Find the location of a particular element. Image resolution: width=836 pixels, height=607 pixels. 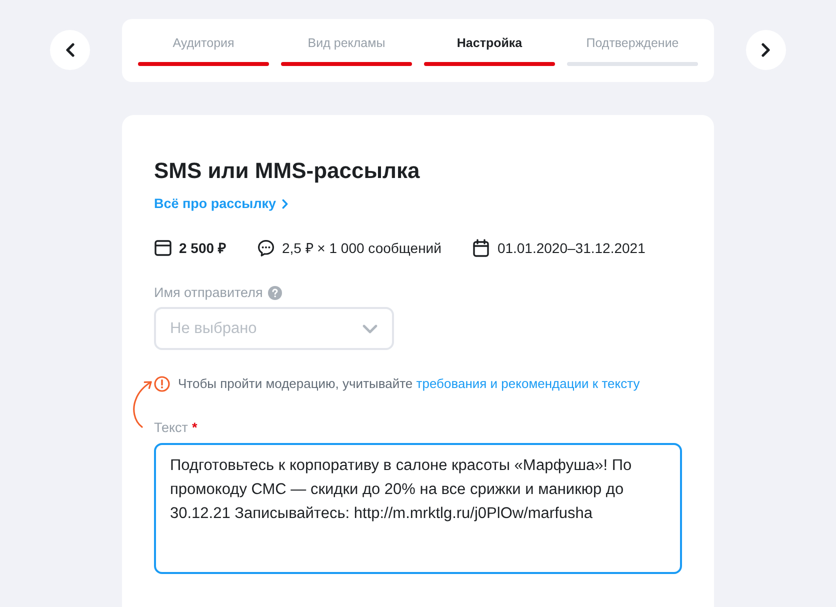

calendar-icon is located at coordinates (481, 248).